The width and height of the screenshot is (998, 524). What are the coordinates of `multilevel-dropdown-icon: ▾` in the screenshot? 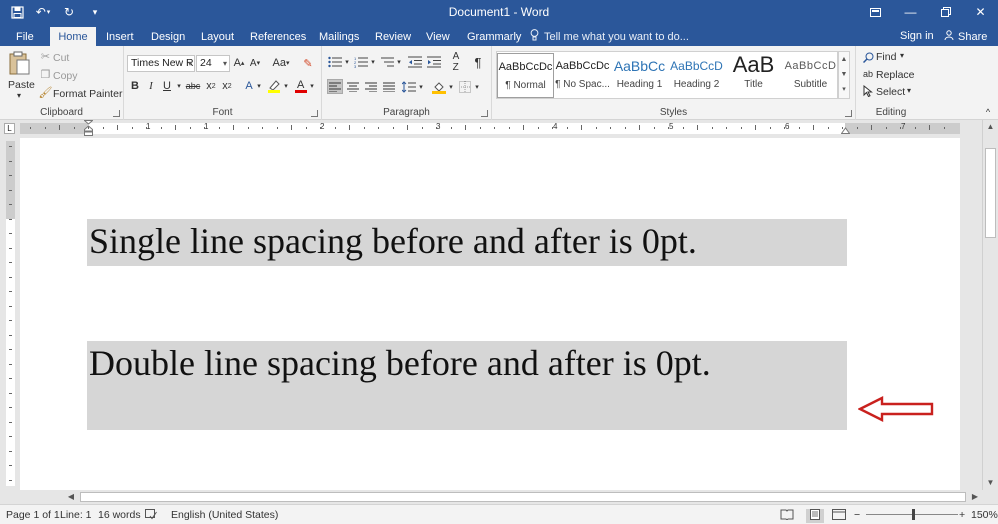 It's located at (399, 62).